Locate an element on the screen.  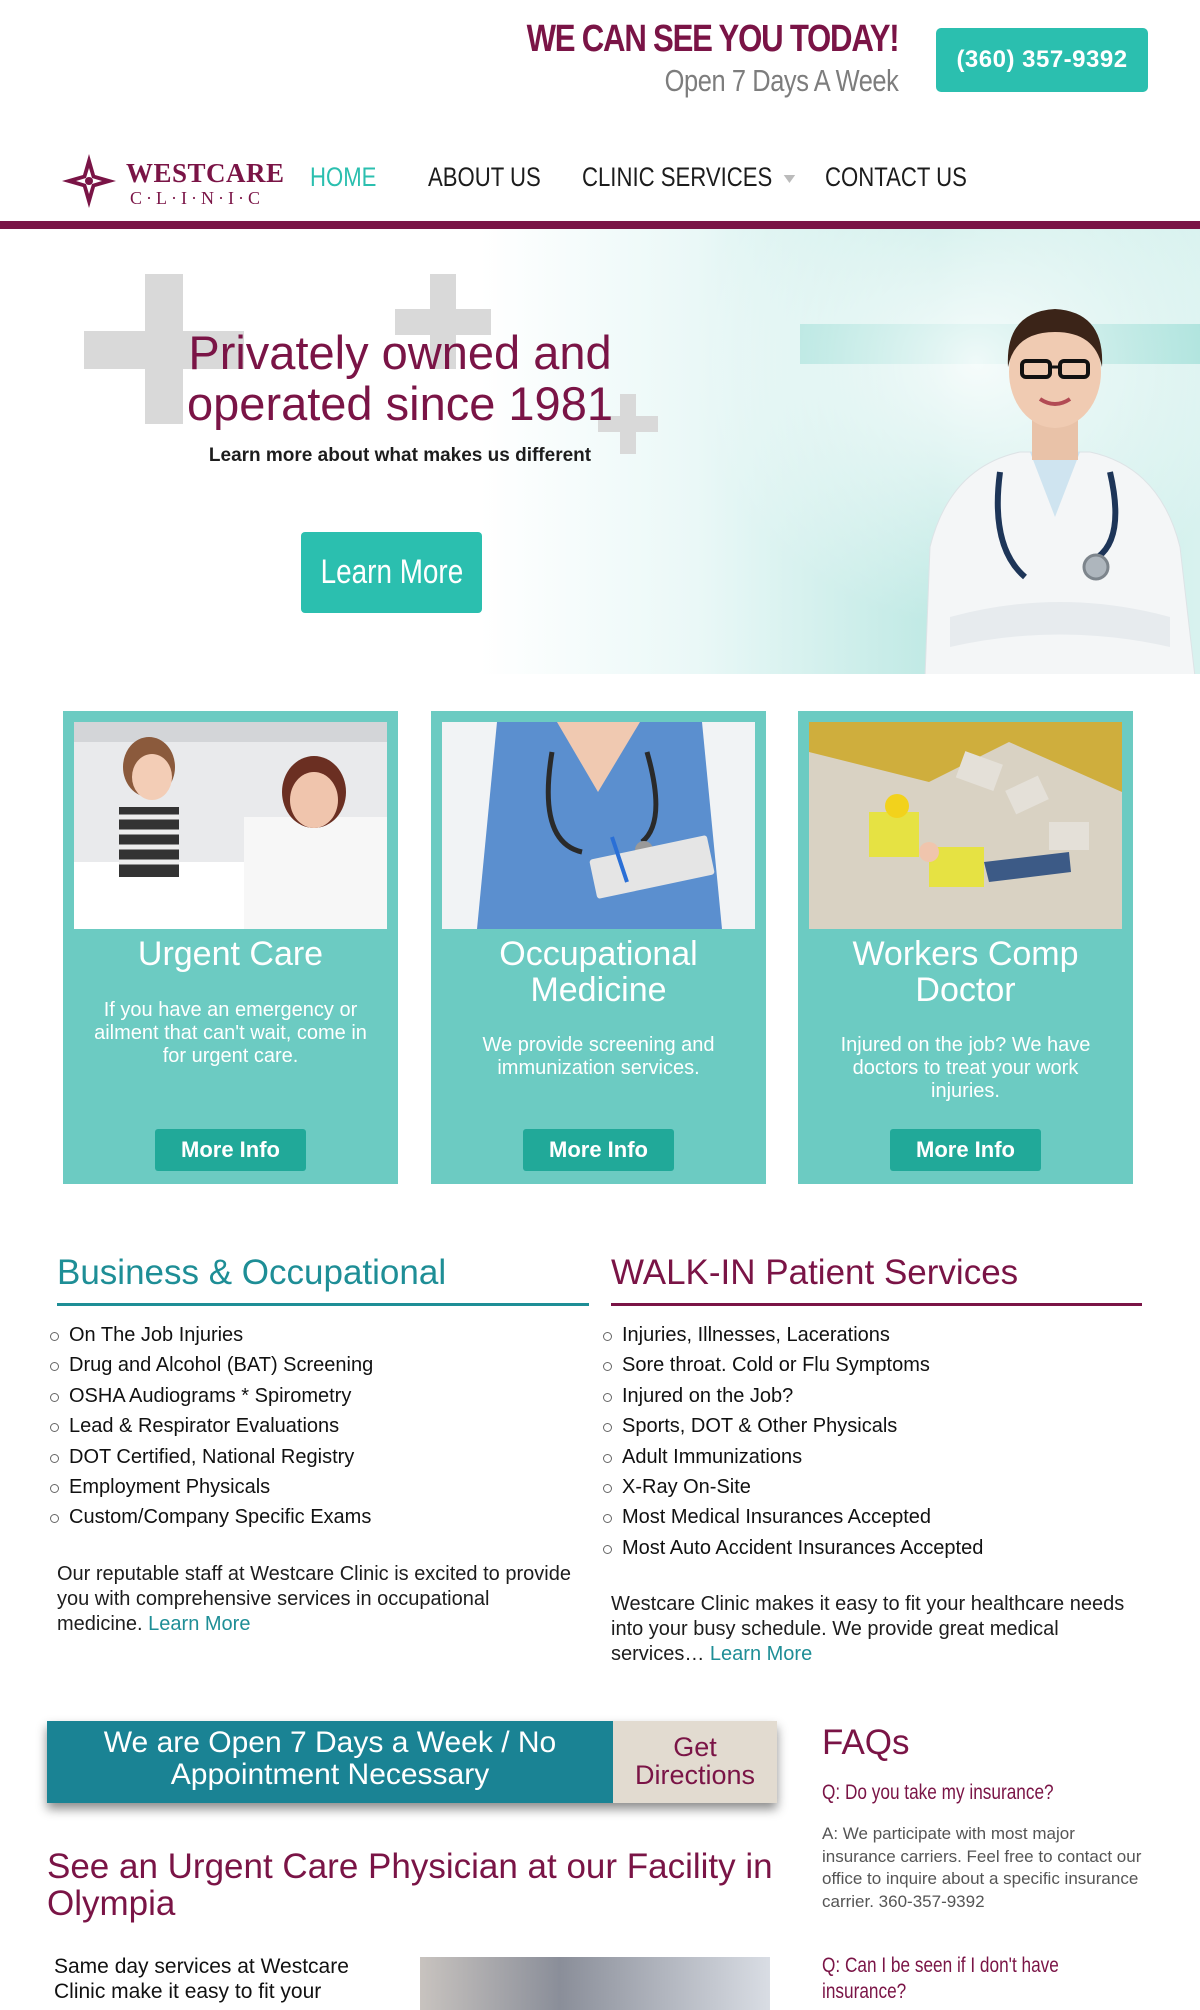
logo-star-icon is located at coordinates (89, 181).